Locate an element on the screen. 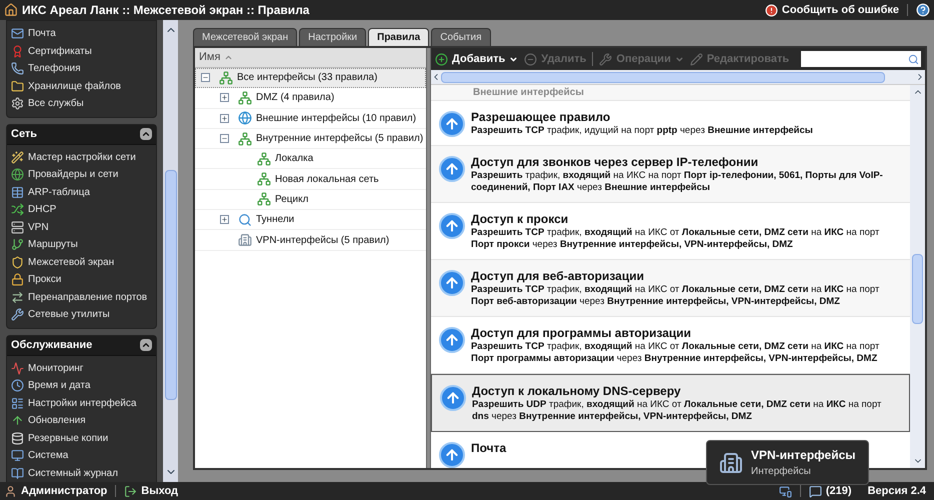 Image resolution: width=934 pixels, height=500 pixels. sidebar-item: DHCP is located at coordinates (81, 209).